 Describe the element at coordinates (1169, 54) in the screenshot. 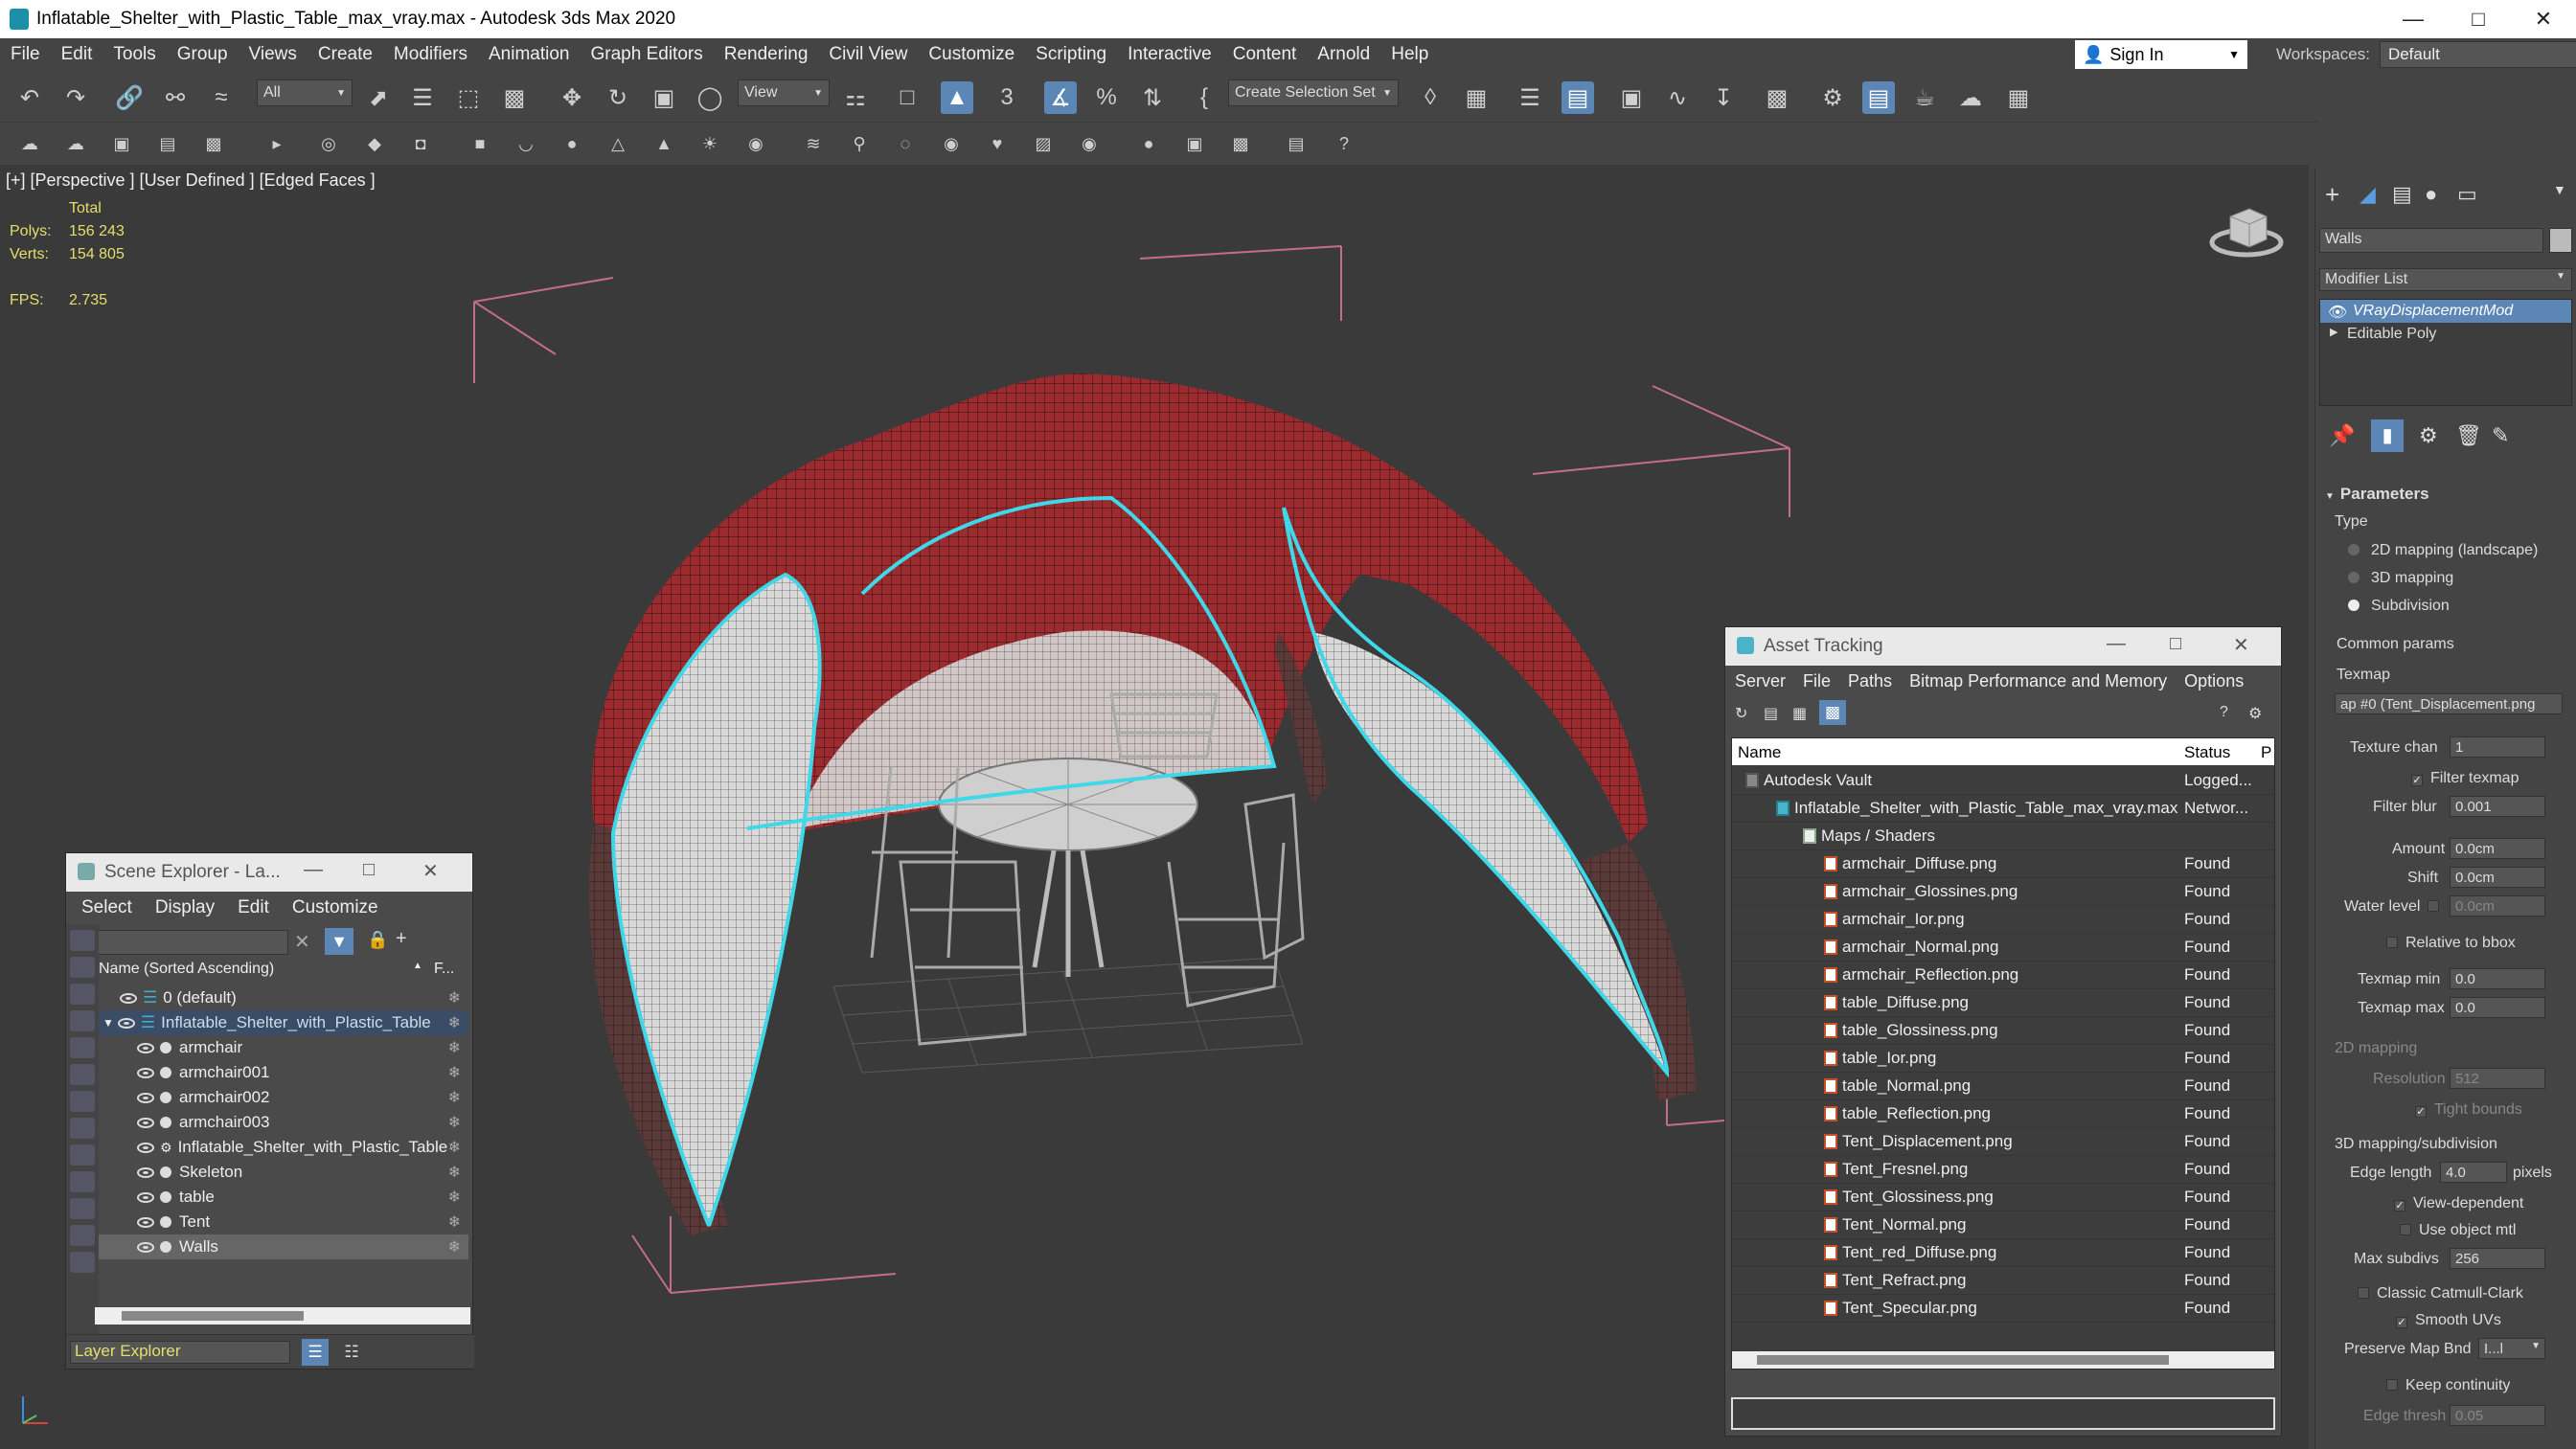

I see `menu-interactive: Interactive` at that location.